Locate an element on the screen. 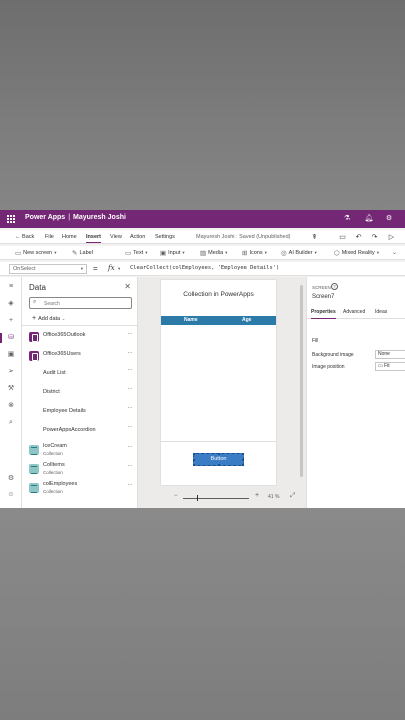  gallery-header: Name Age is located at coordinates (218, 320).